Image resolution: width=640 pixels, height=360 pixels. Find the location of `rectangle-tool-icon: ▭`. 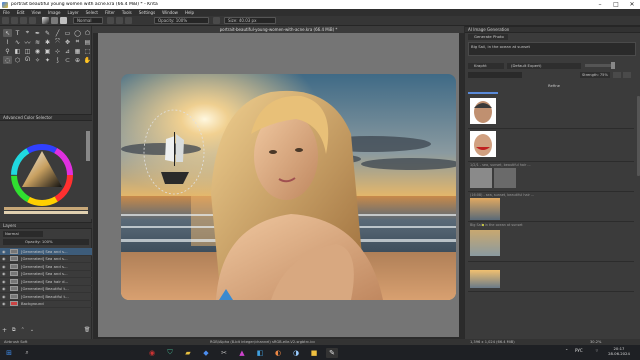

rectangle-tool-icon: ▭ is located at coordinates (67, 33).